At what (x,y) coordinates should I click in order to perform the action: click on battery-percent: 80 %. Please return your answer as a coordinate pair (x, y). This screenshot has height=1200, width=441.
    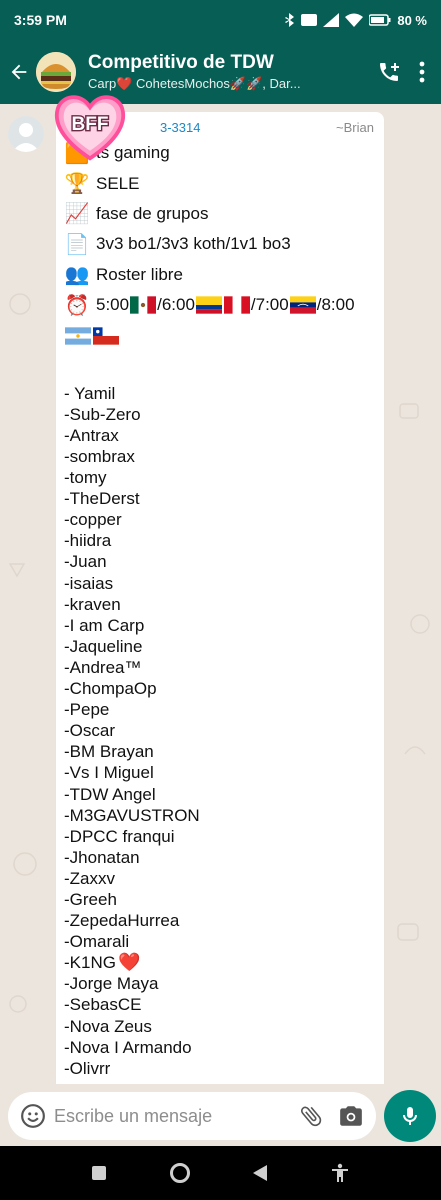
    Looking at the image, I should click on (412, 20).